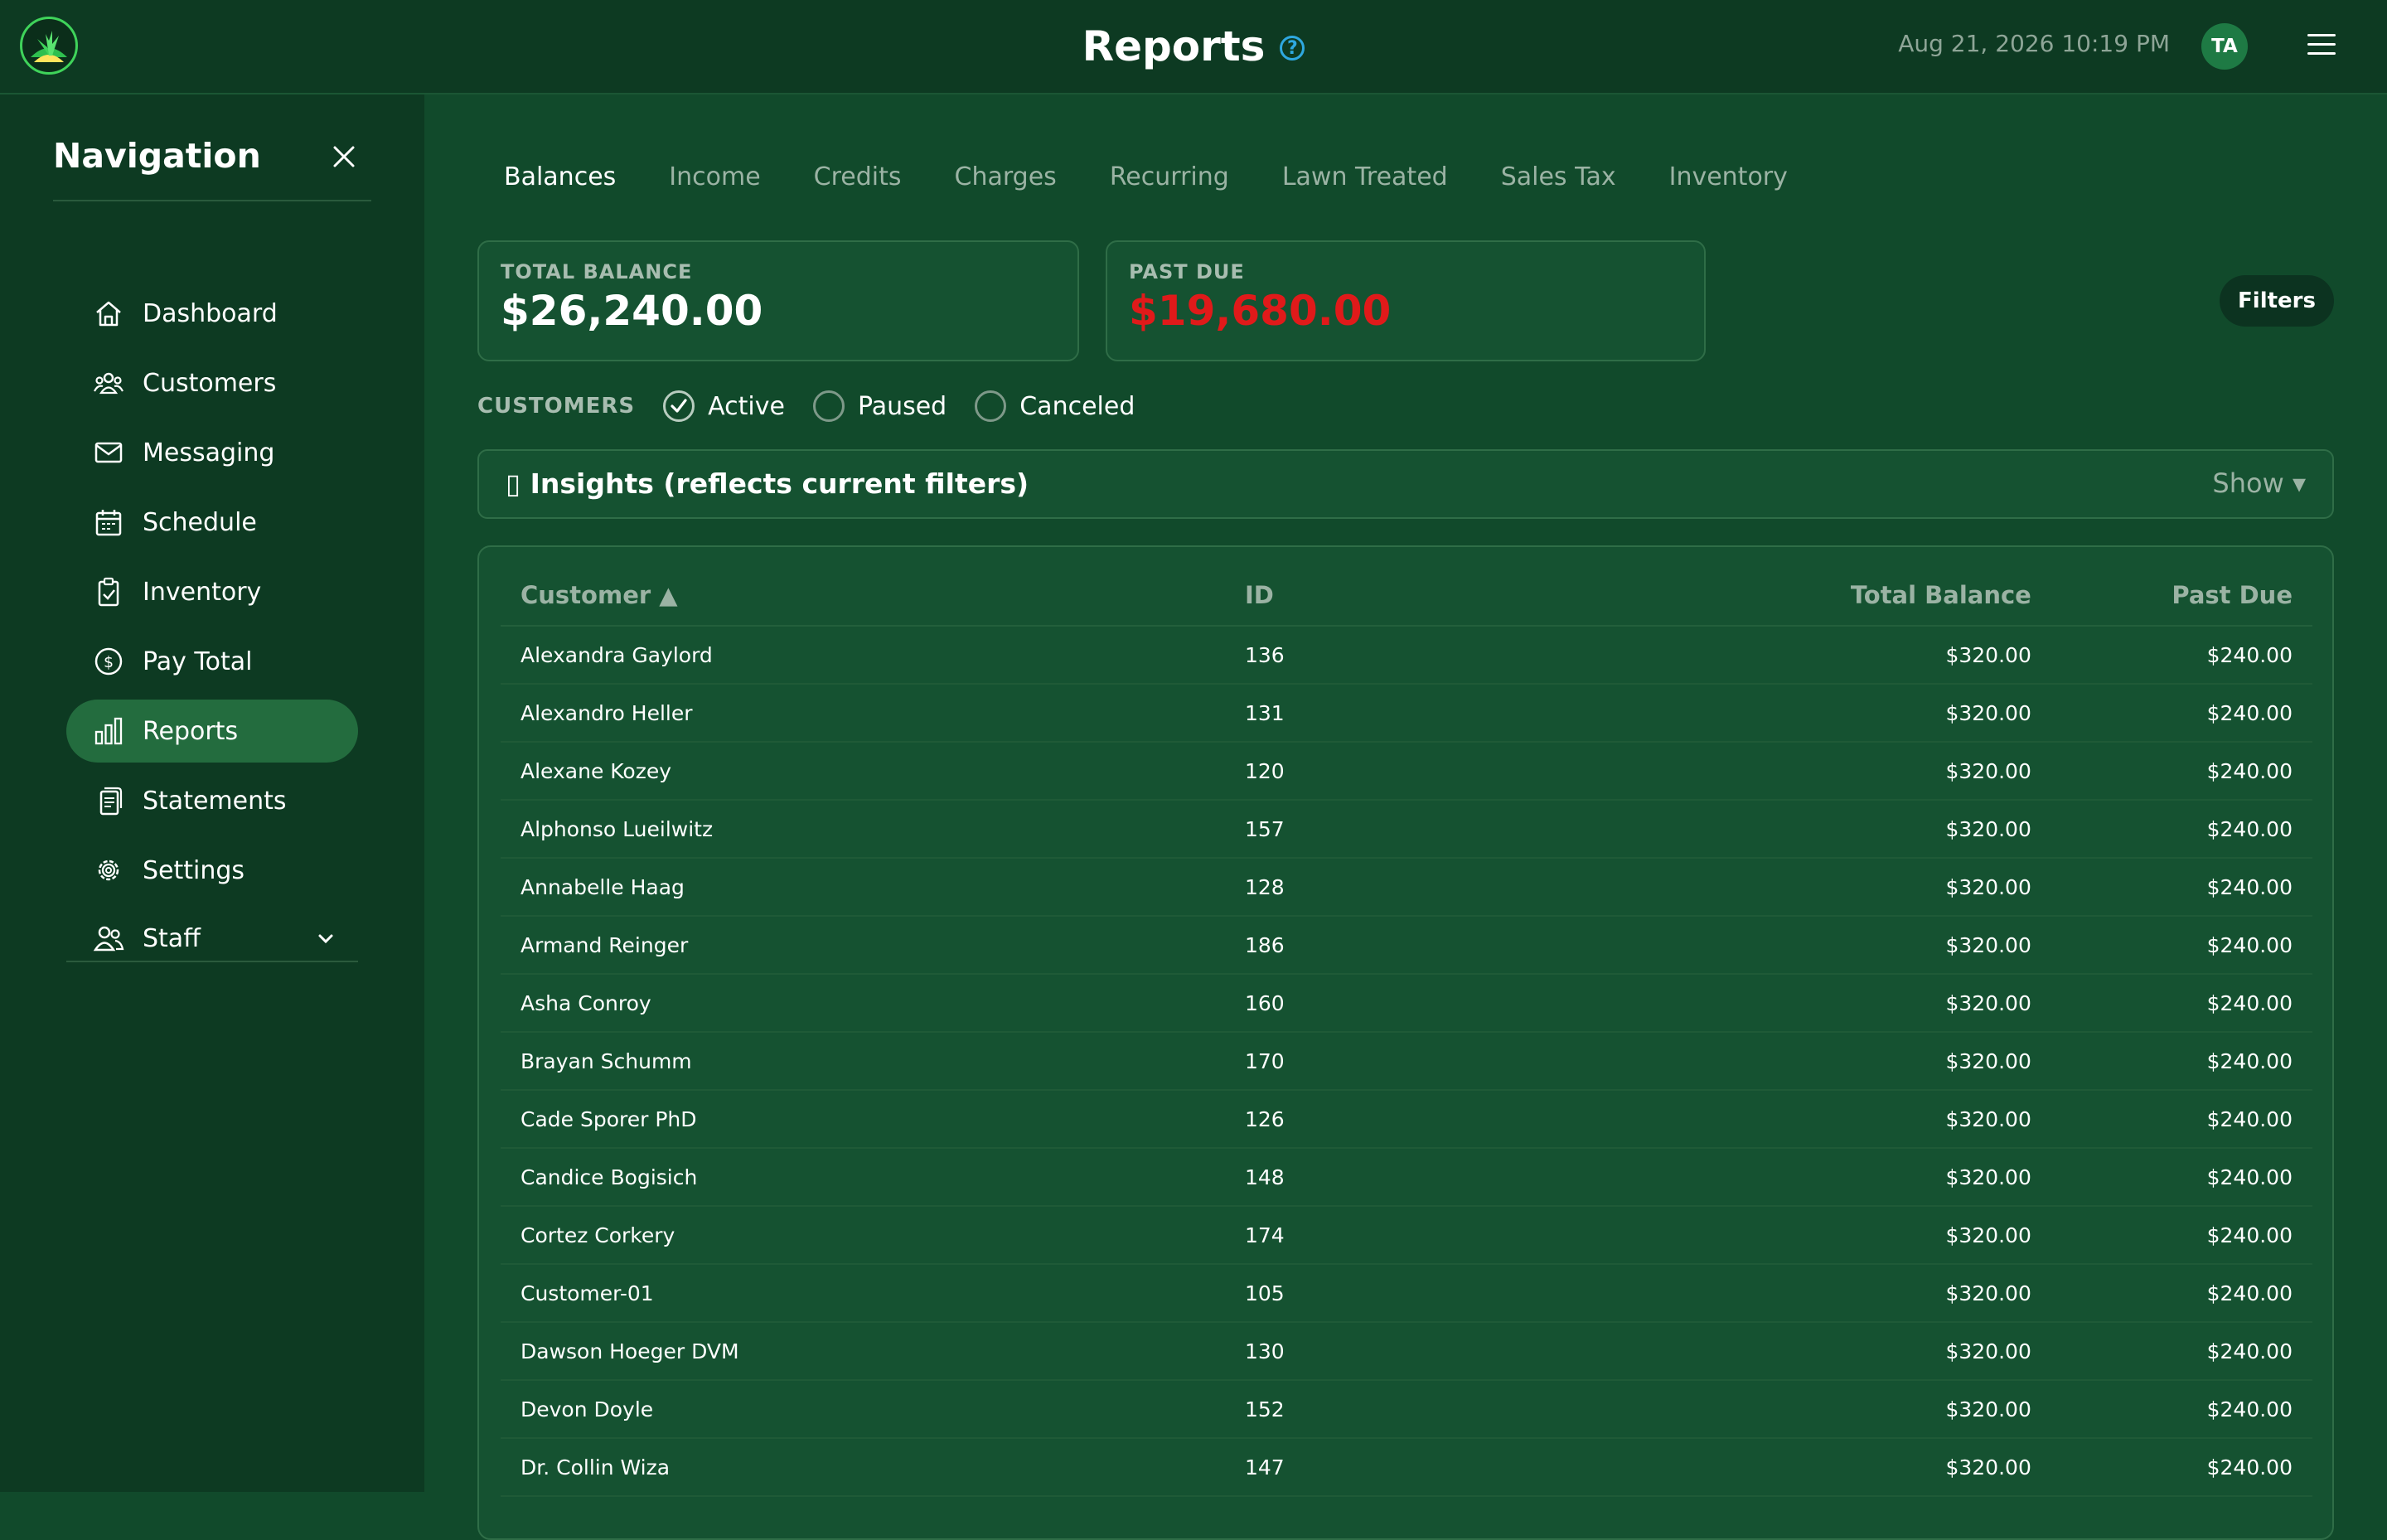 Image resolution: width=2387 pixels, height=1540 pixels. Describe the element at coordinates (2277, 301) in the screenshot. I see `filters-button: Filters` at that location.